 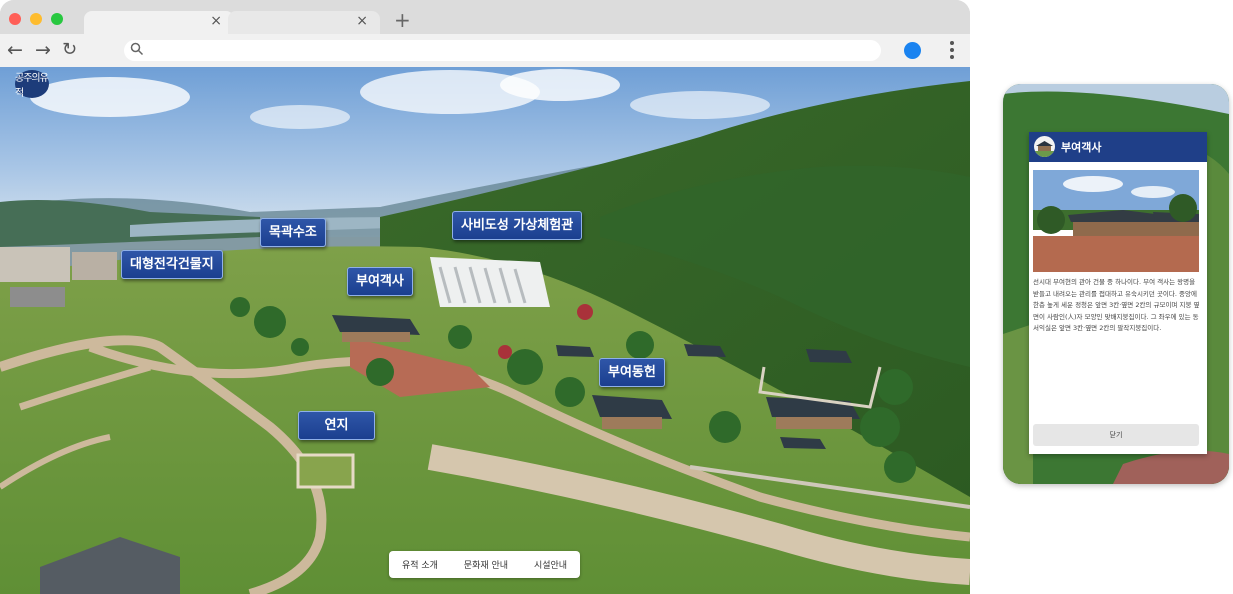 What do you see at coordinates (36, 19) in the screenshot?
I see `minimize-window-dot` at bounding box center [36, 19].